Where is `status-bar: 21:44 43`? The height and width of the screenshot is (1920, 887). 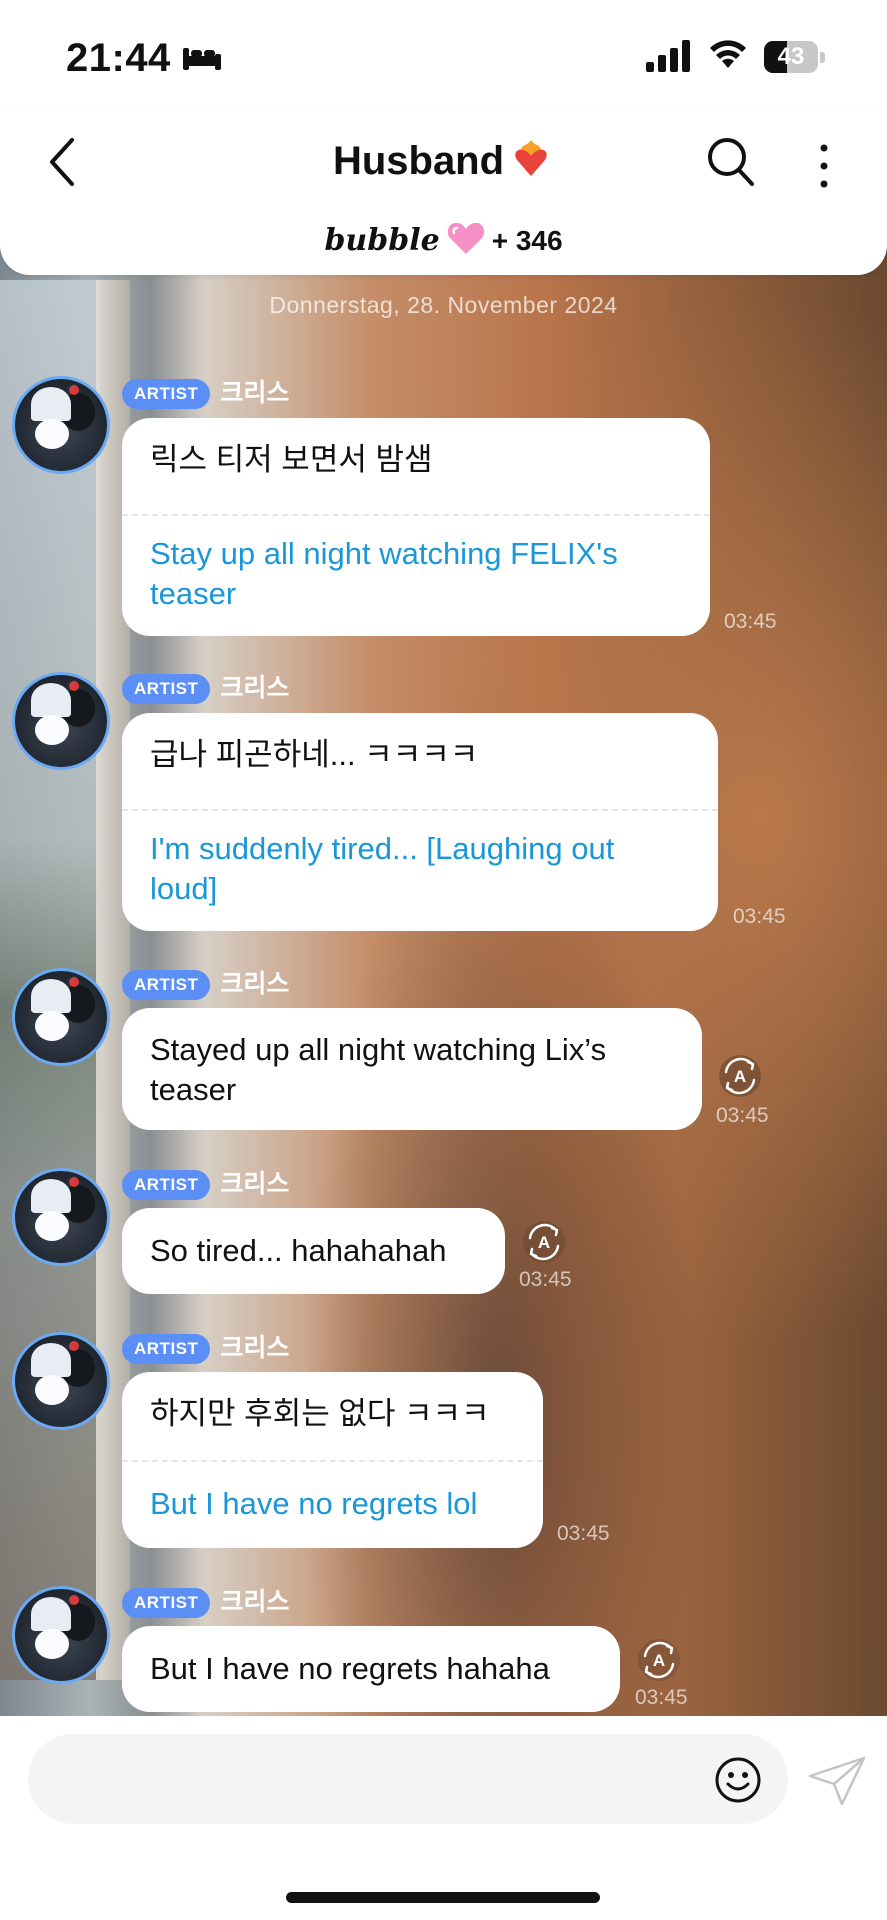 status-bar: 21:44 43 is located at coordinates (443, 55).